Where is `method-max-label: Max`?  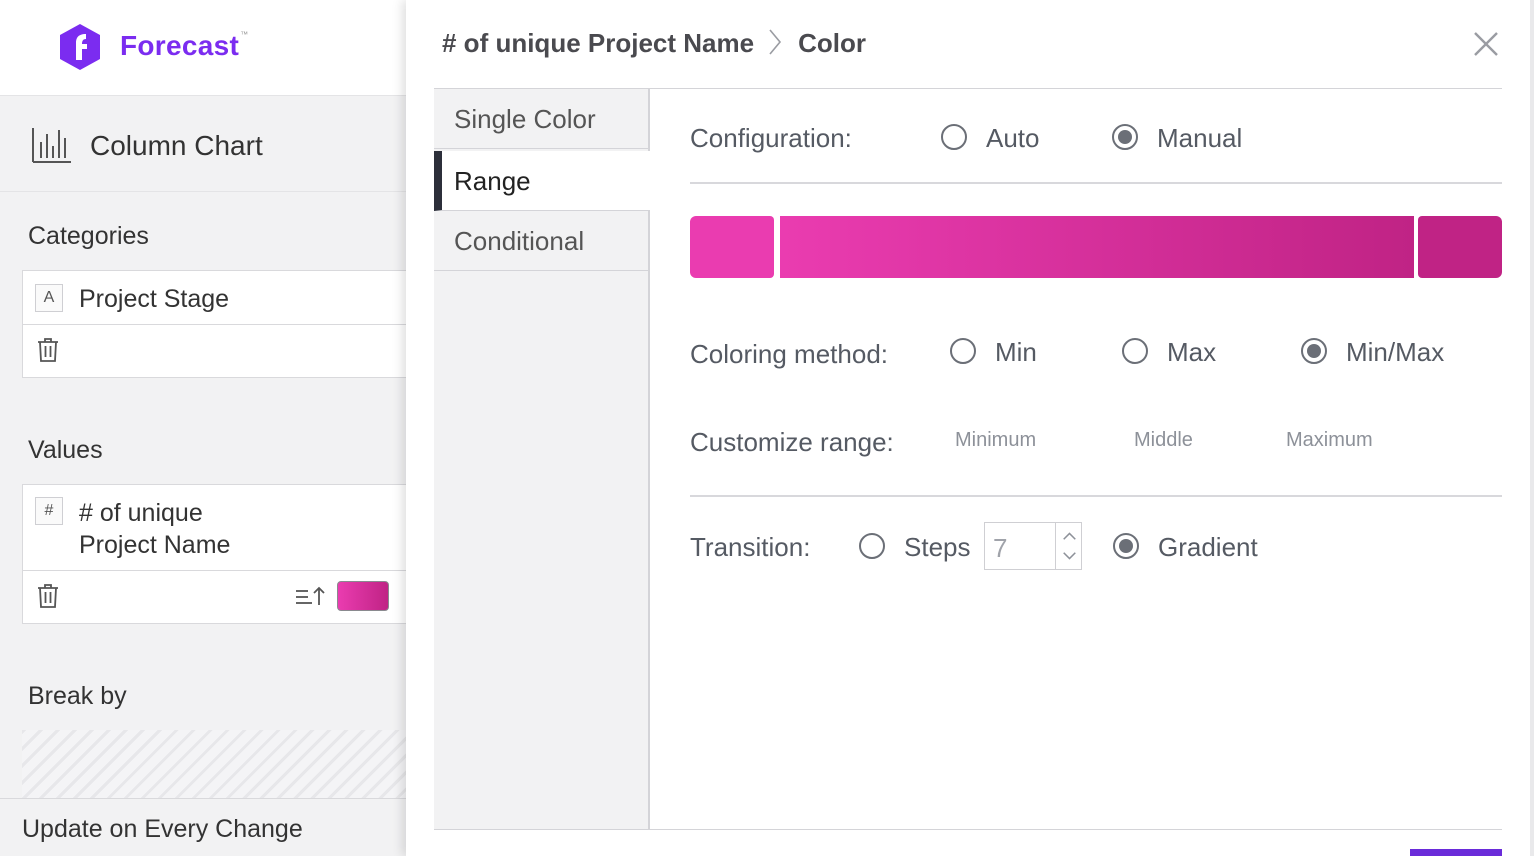
method-max-label: Max is located at coordinates (1191, 352).